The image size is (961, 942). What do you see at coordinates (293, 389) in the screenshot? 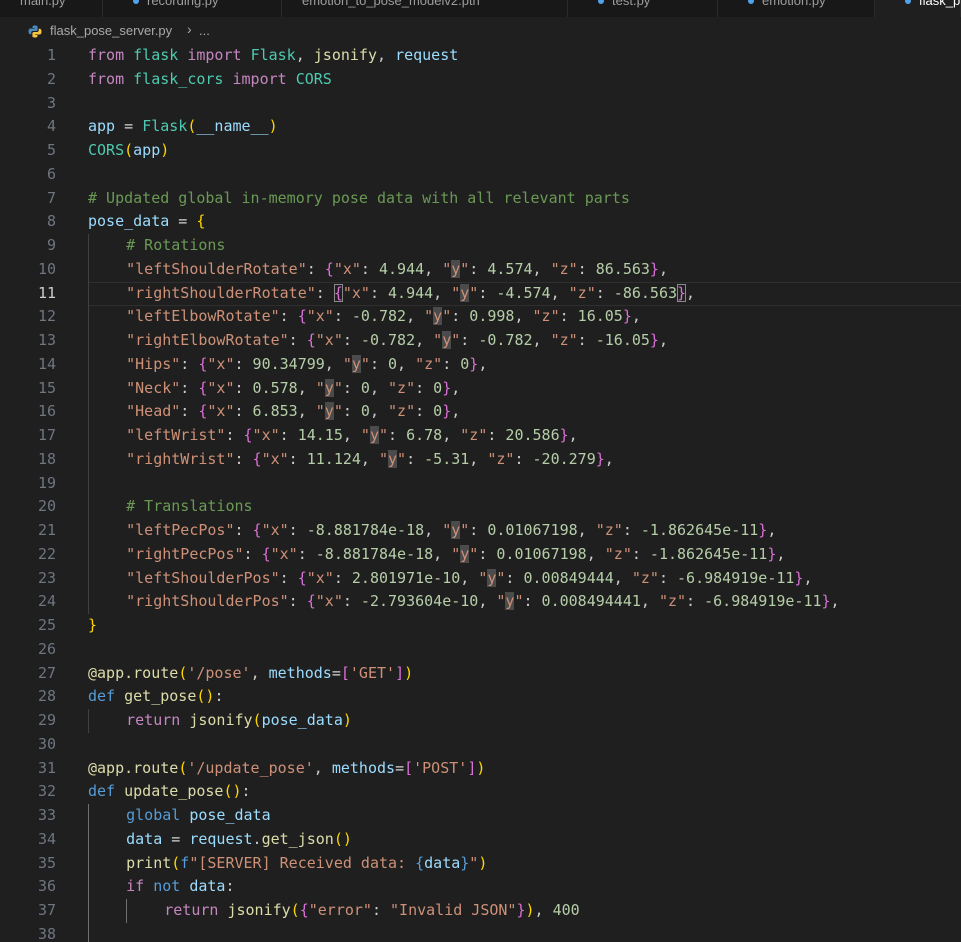
I see `code-text: "Neck": {"x": 0.578, "y": 0, "z": 0},` at bounding box center [293, 389].